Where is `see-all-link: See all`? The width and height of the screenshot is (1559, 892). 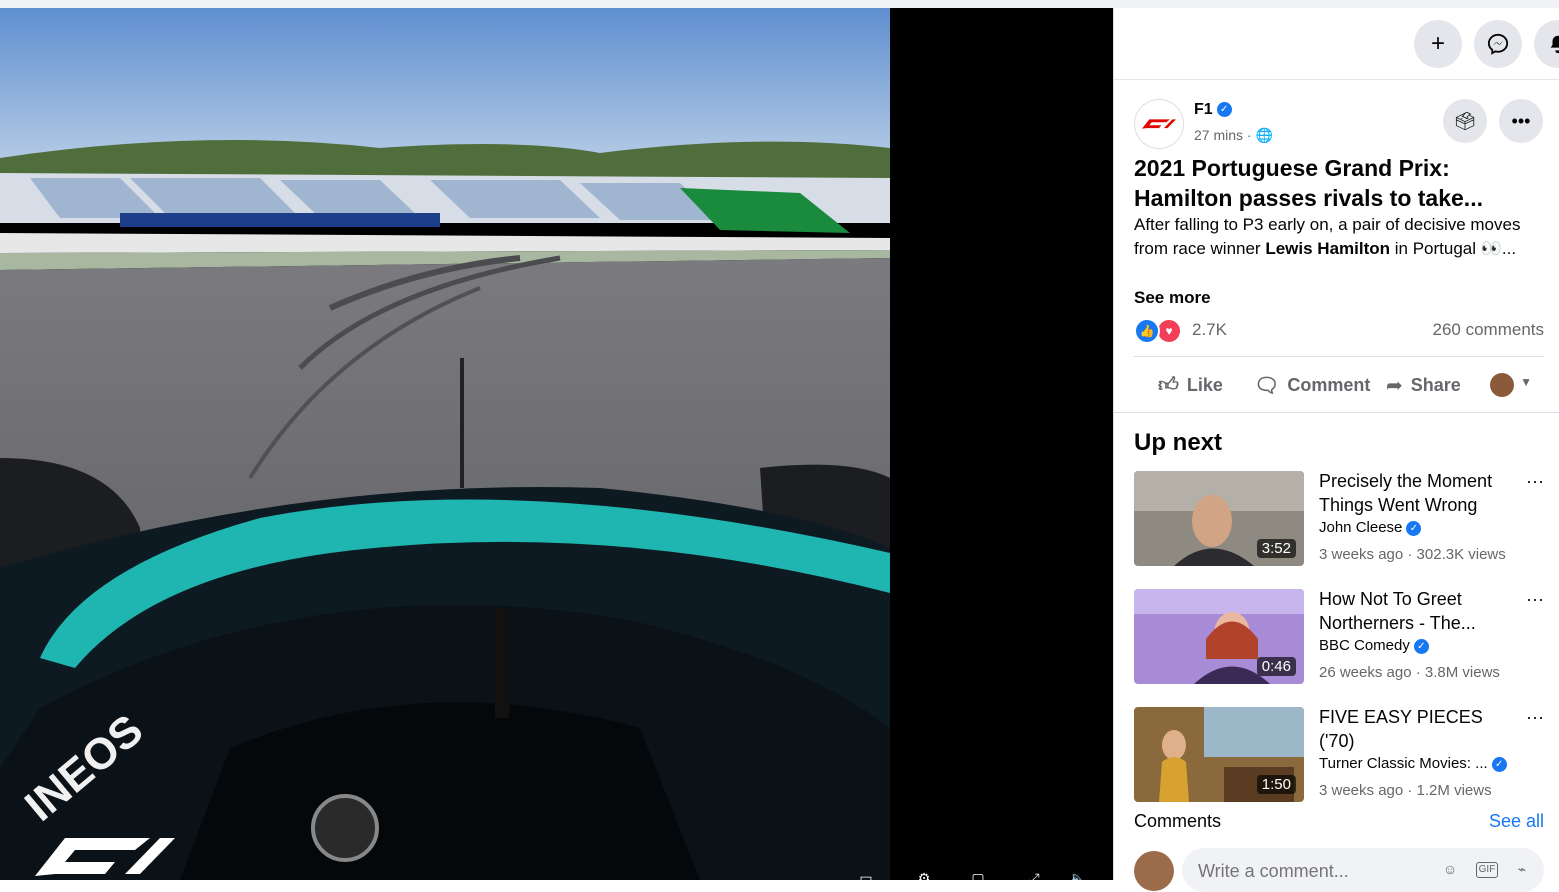 see-all-link: See all is located at coordinates (1516, 821).